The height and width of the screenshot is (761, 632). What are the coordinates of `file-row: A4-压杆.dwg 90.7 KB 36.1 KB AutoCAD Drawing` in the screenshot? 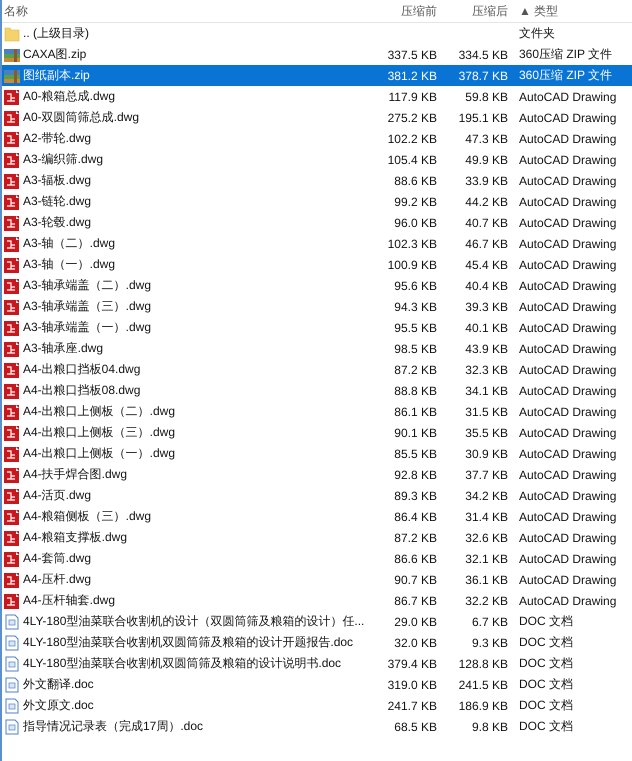 It's located at (317, 579).